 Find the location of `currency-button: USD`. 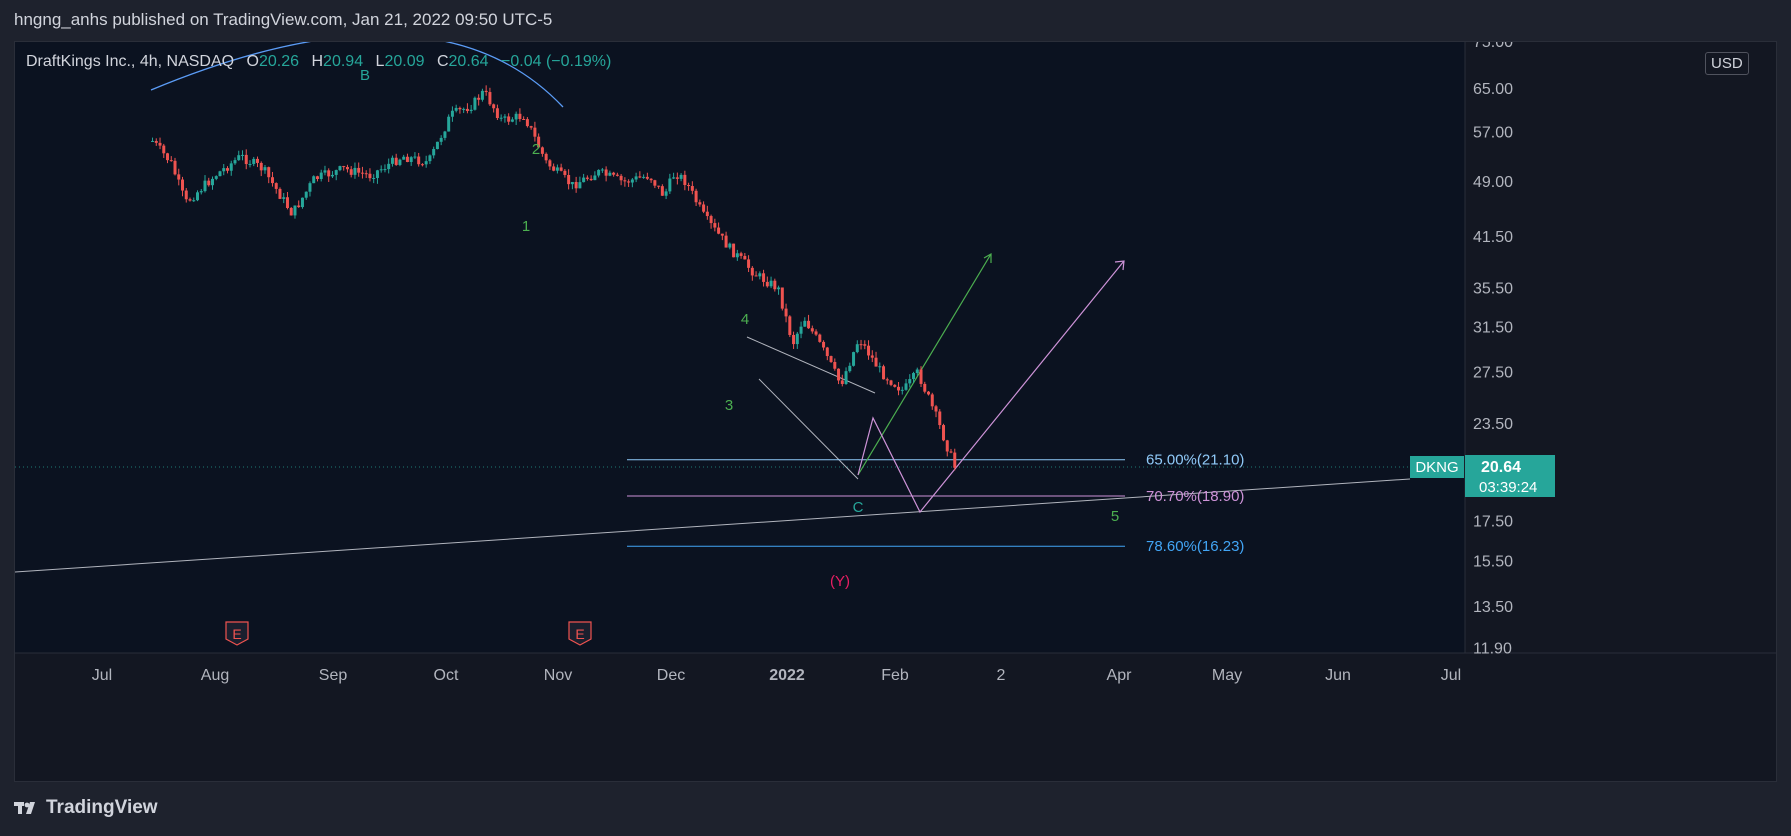

currency-button: USD is located at coordinates (1727, 63).